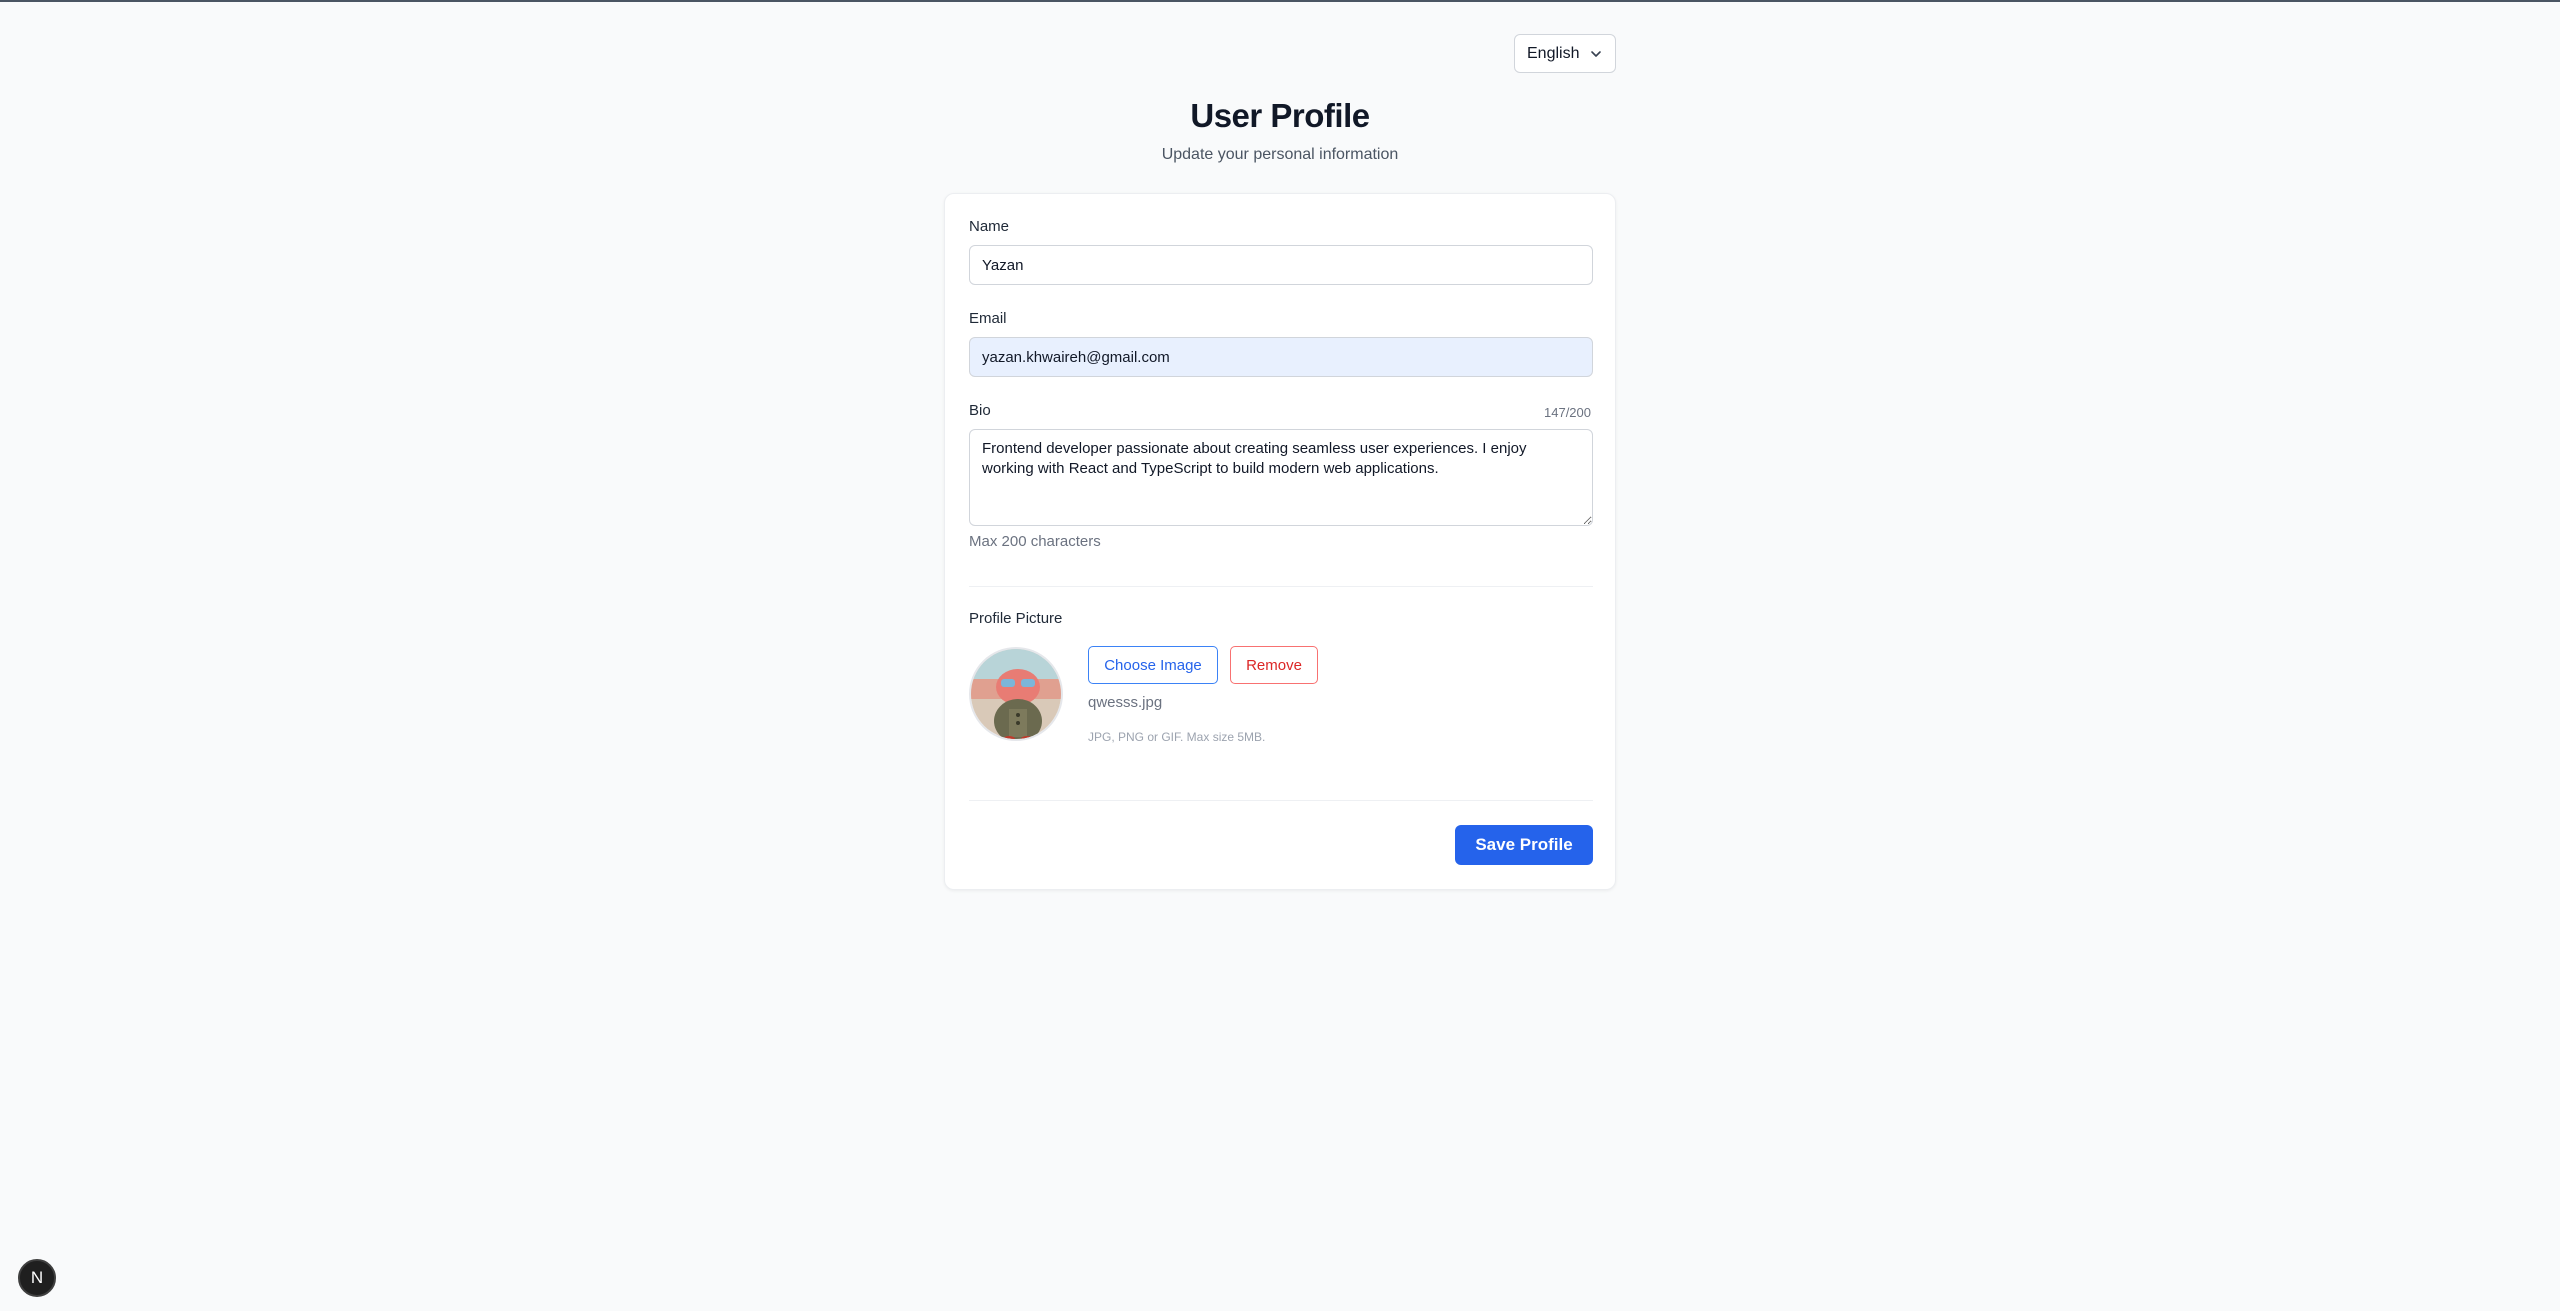 The image size is (2560, 1311). Describe the element at coordinates (980, 410) in the screenshot. I see `bio-label: Bio` at that location.